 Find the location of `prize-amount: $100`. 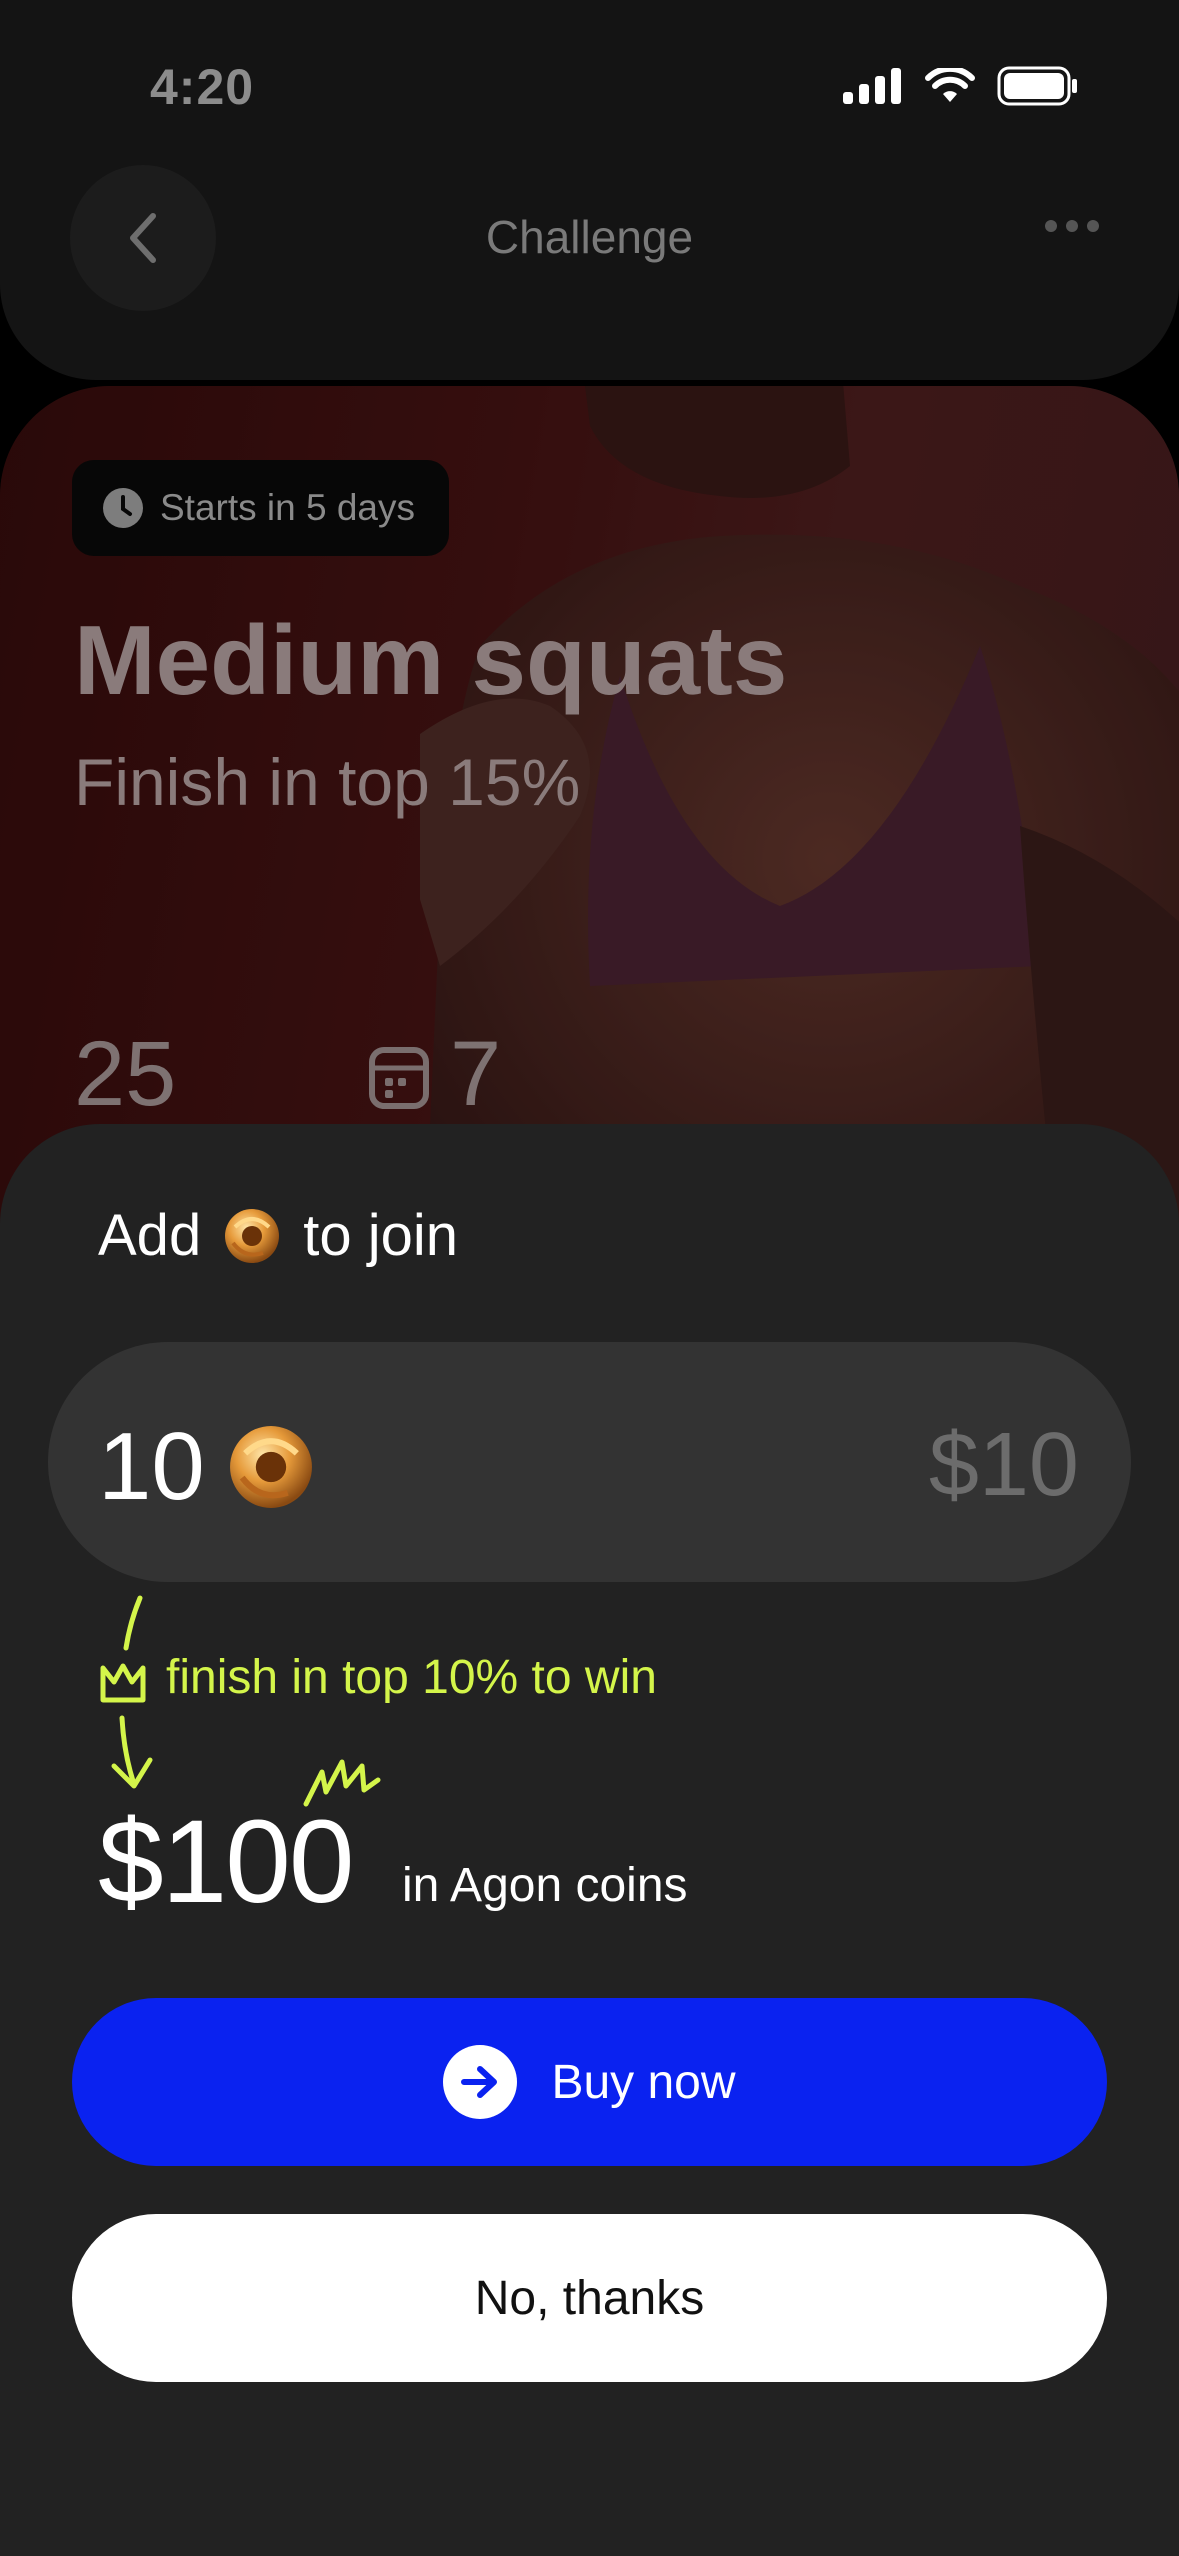

prize-amount: $100 is located at coordinates (226, 1862).